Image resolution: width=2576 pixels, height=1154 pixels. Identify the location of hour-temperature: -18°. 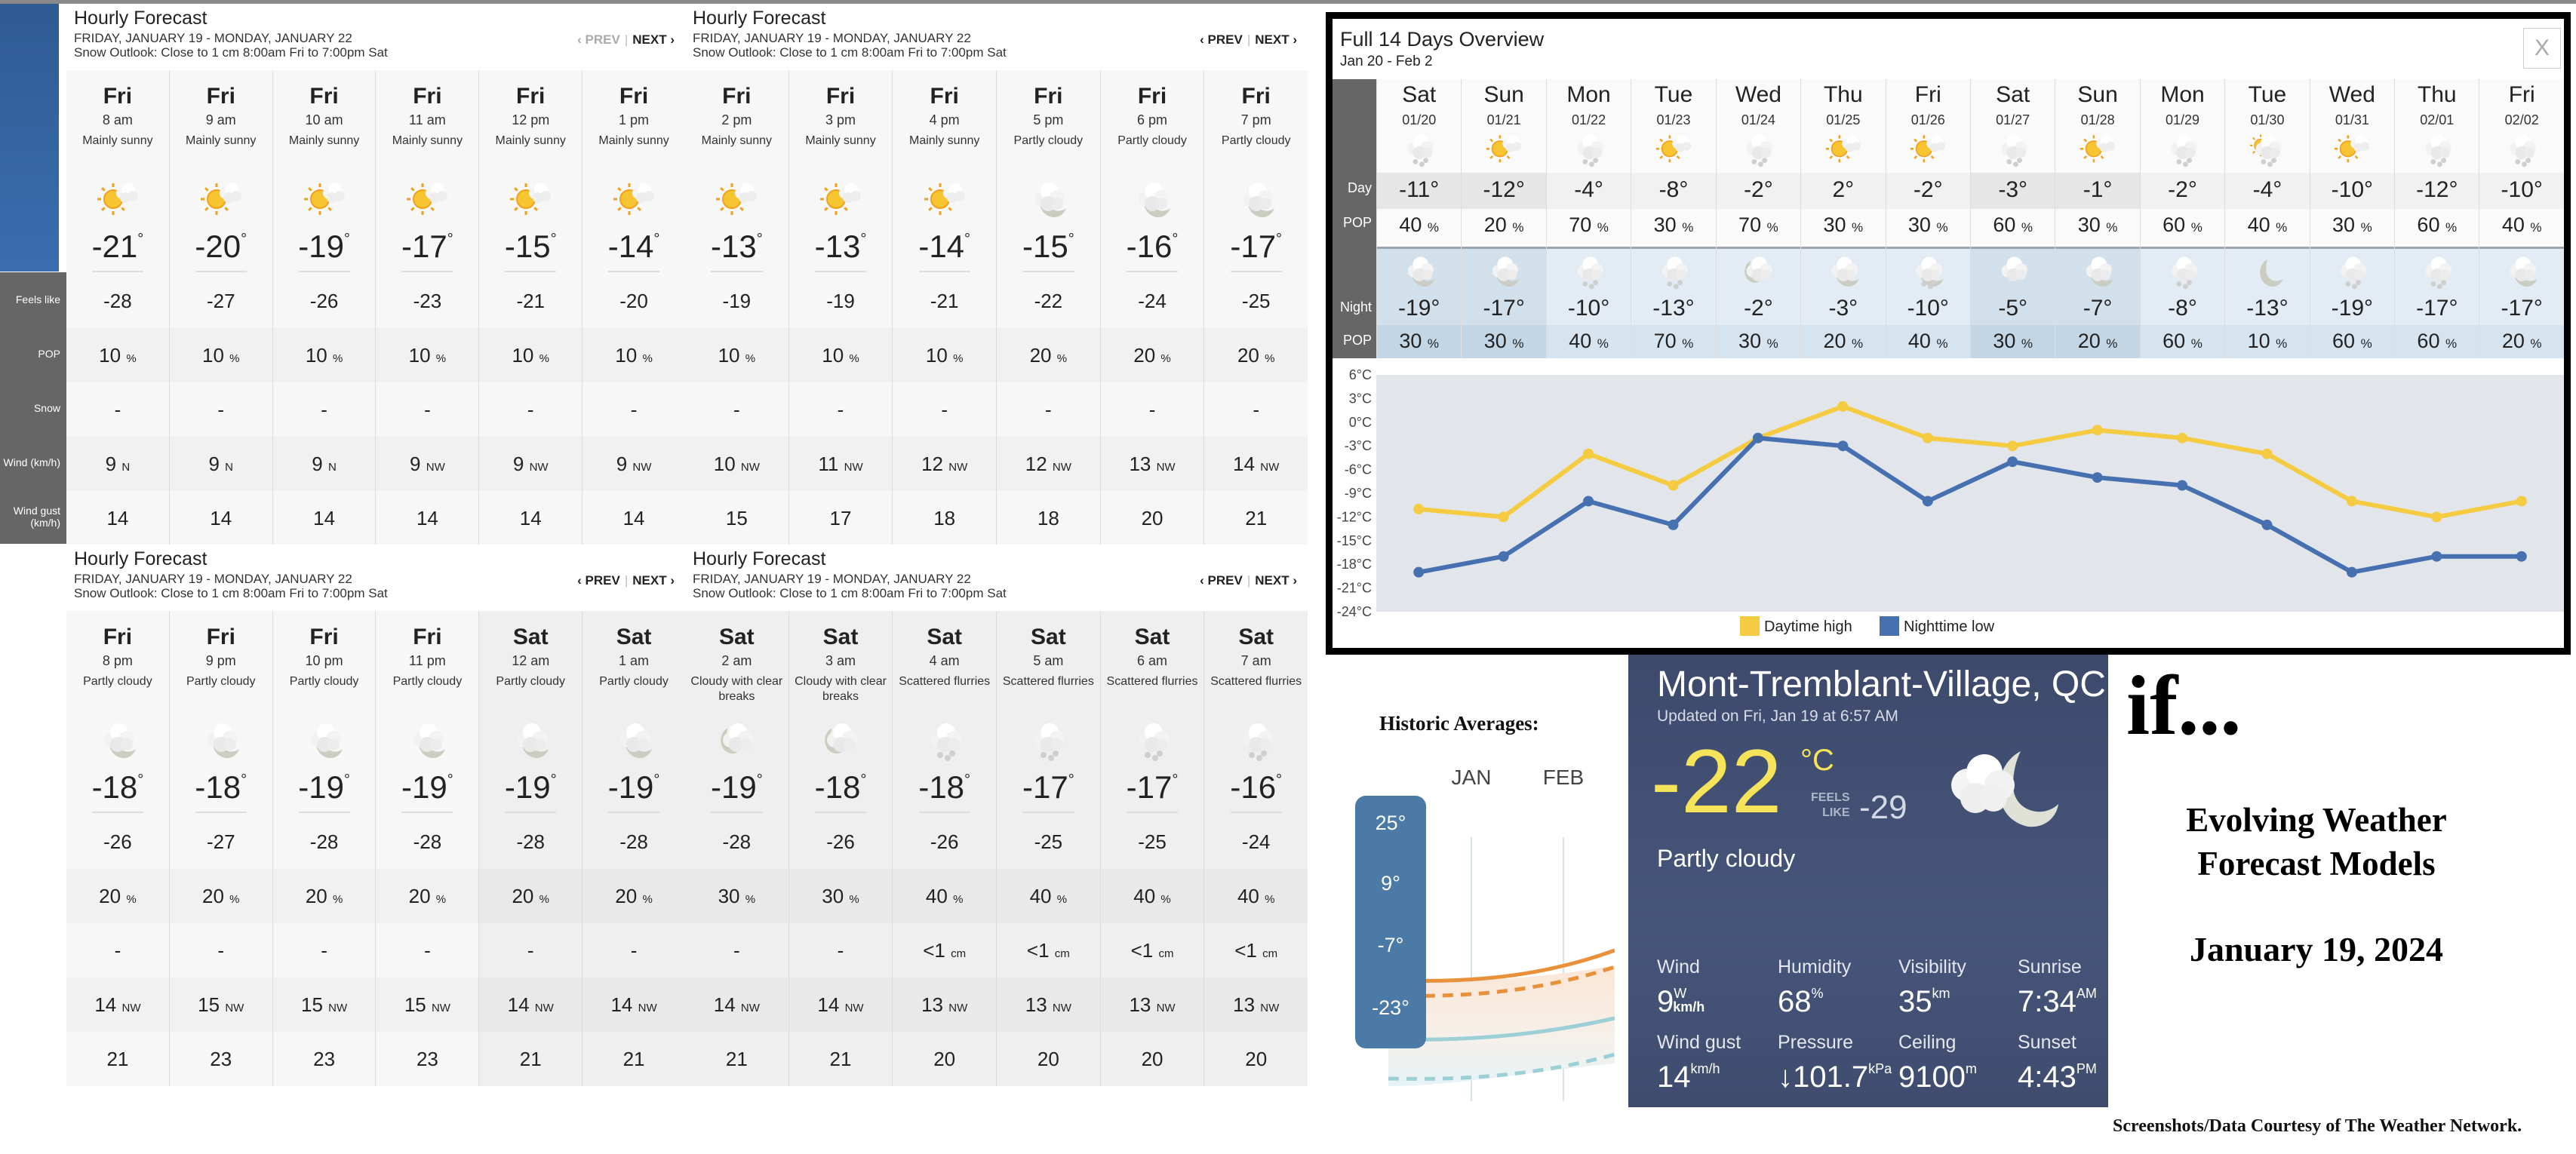
(117, 787).